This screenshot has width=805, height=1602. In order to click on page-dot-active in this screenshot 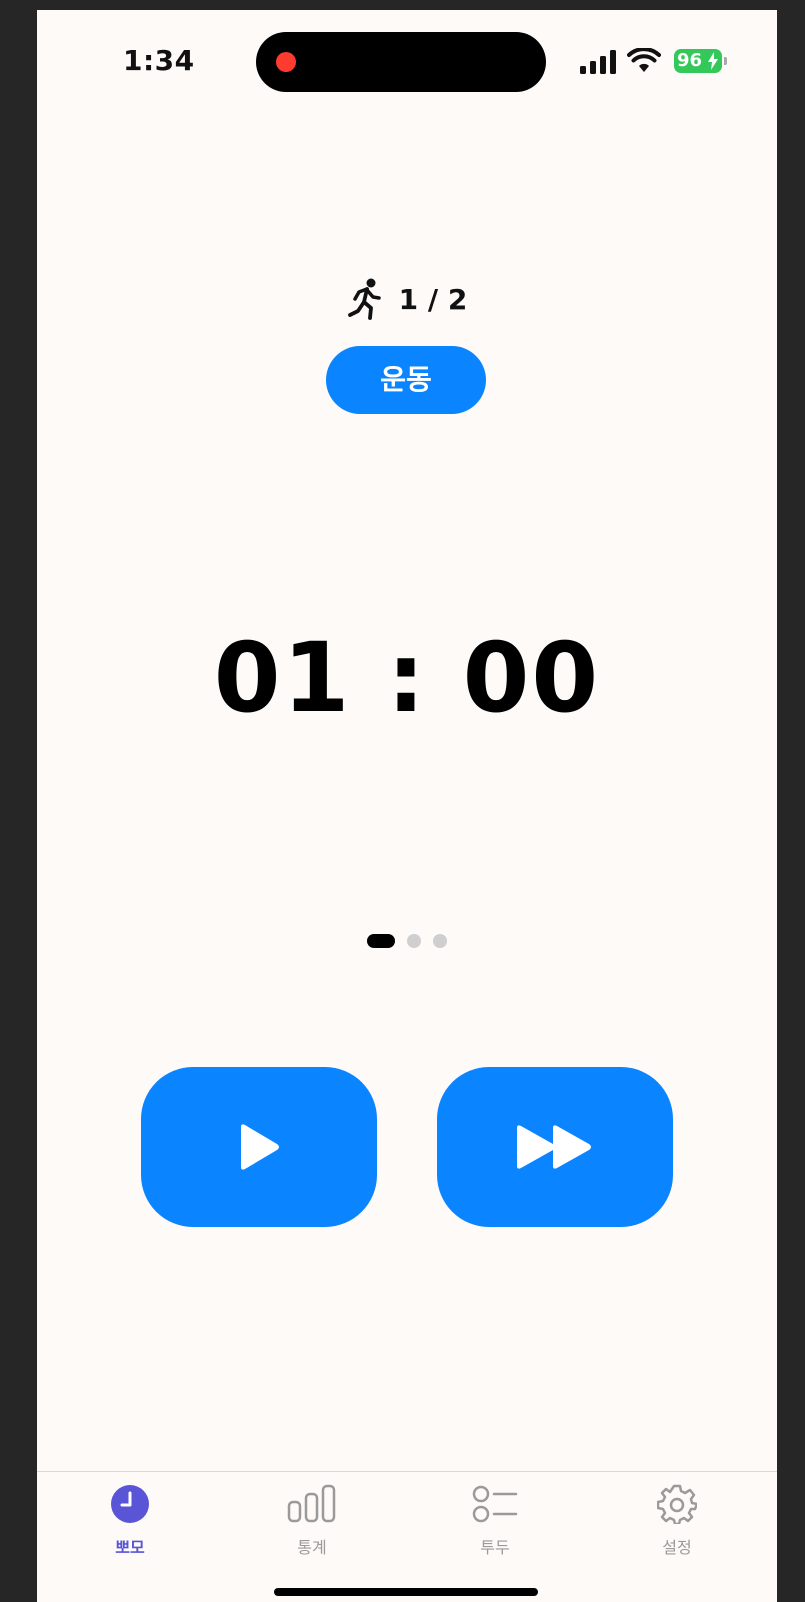, I will do `click(381, 941)`.